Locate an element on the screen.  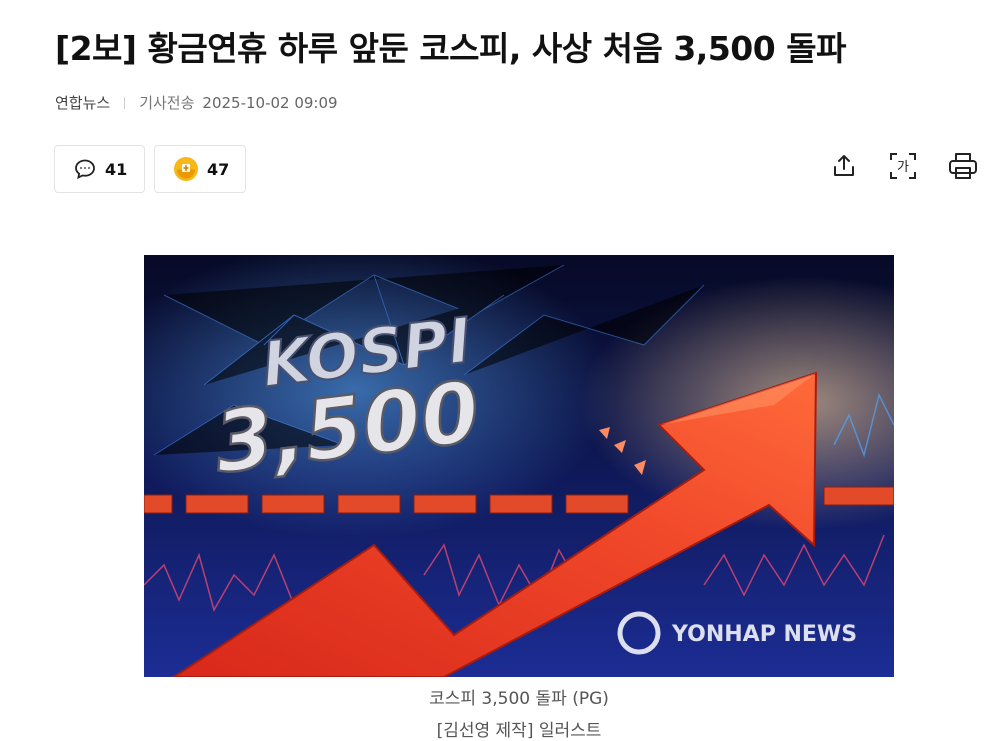
reaction-count: 47 is located at coordinates (218, 169).